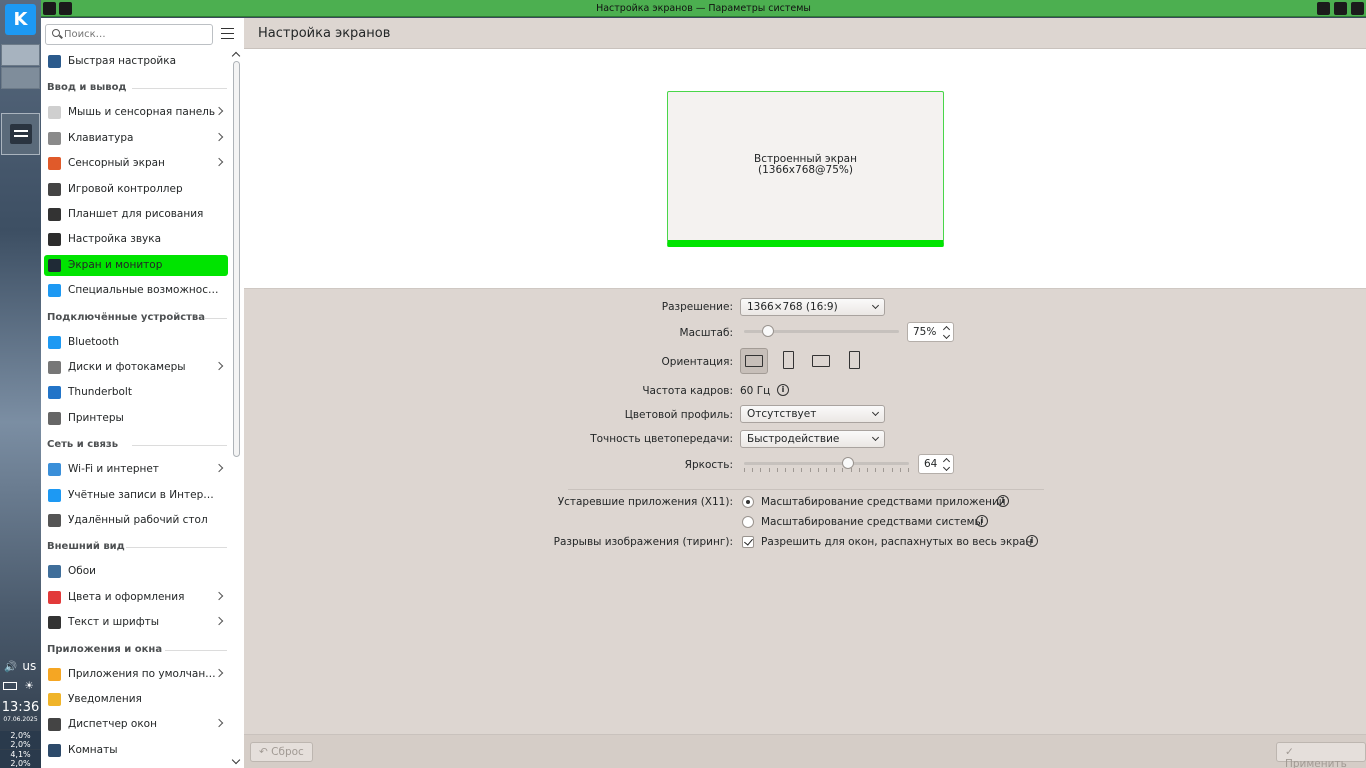 The width and height of the screenshot is (1366, 768). Describe the element at coordinates (136, 112) in the screenshot. I see `sidebar-item: Мышь и сенсорная панель` at that location.